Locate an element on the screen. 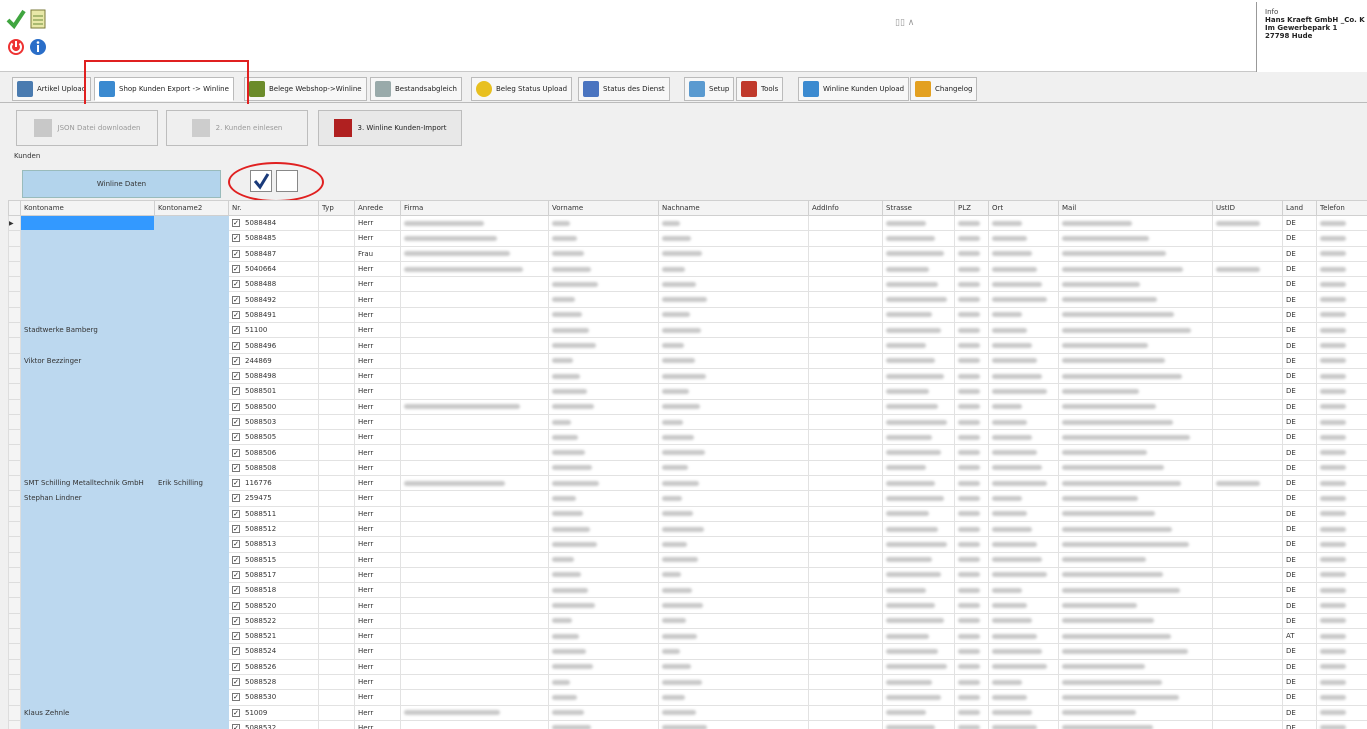 Image resolution: width=1367 pixels, height=729 pixels. table-row: ✓ 5088485 Herr DE is located at coordinates (687, 238).